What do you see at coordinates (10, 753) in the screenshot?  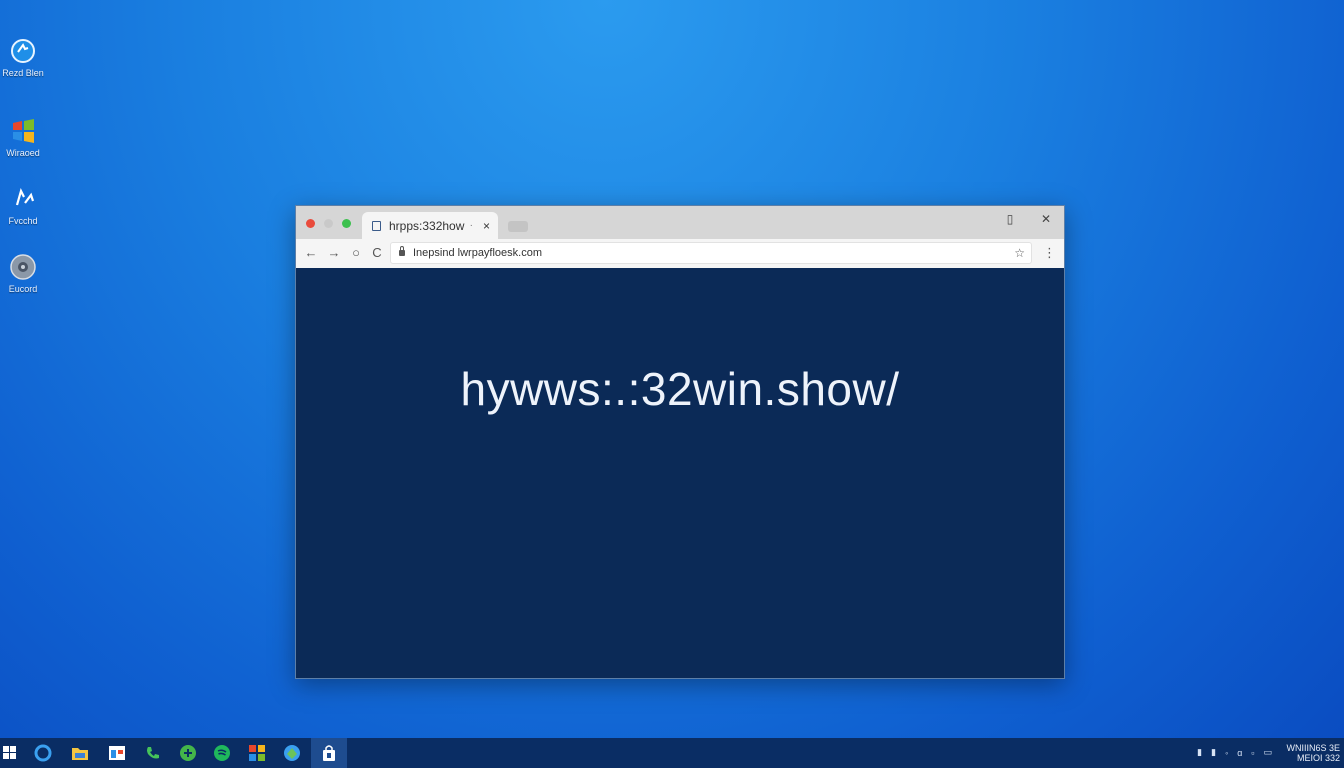 I see `windows-start-icon` at bounding box center [10, 753].